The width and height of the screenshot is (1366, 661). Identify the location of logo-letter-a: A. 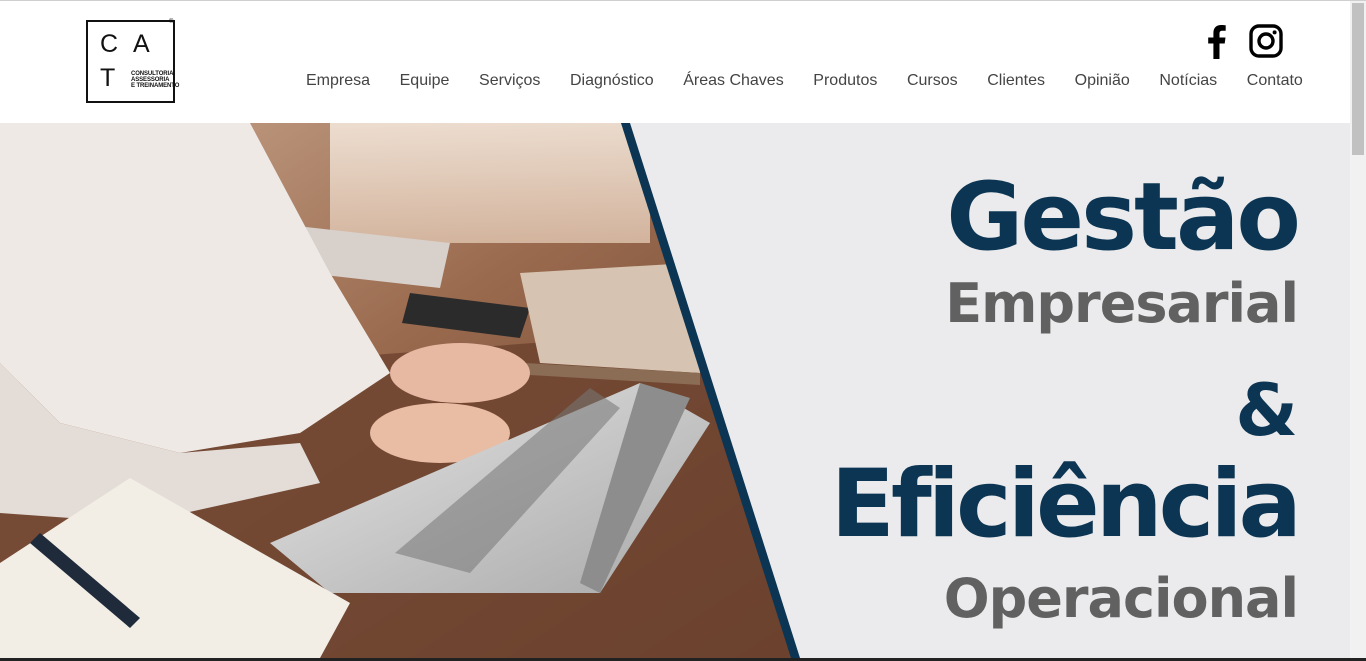
(141, 44).